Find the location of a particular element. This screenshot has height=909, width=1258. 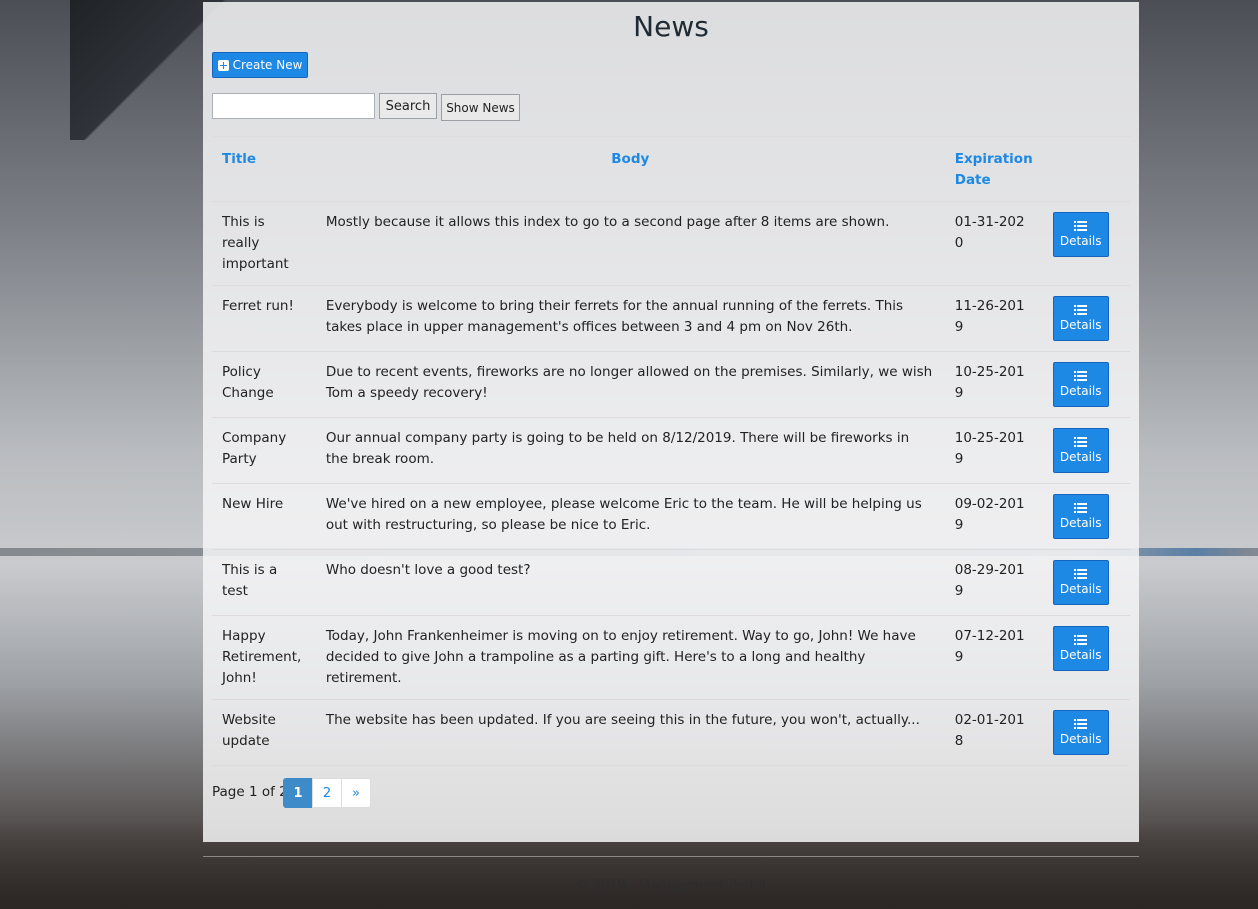

show-news-button: Show News is located at coordinates (480, 107).